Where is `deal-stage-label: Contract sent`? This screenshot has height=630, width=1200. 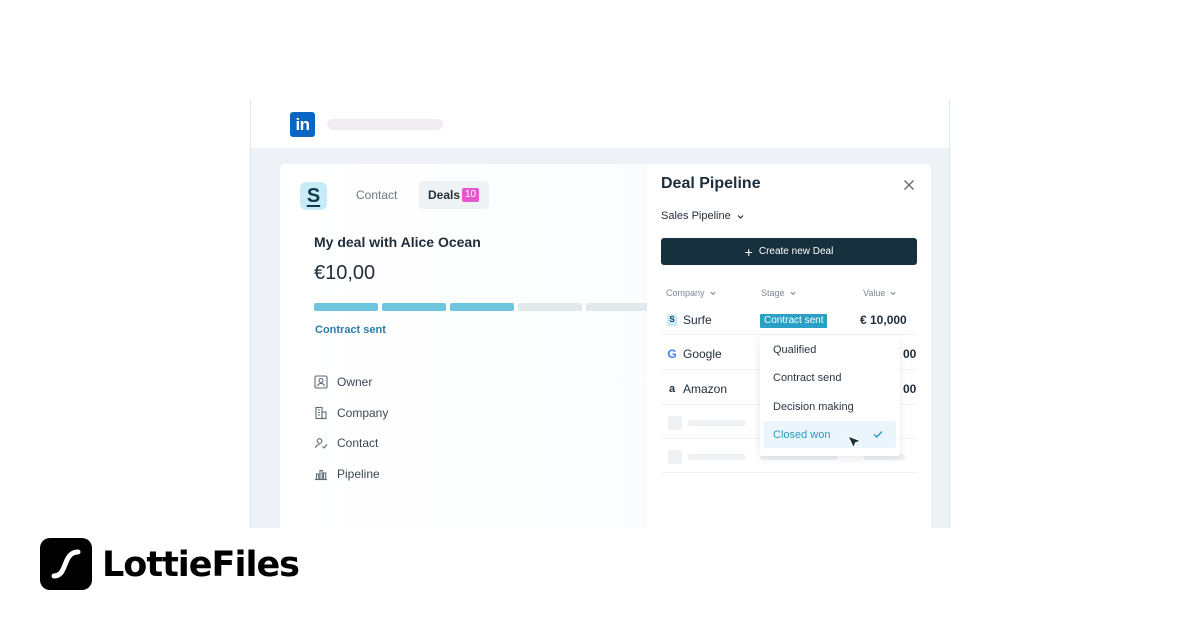 deal-stage-label: Contract sent is located at coordinates (350, 330).